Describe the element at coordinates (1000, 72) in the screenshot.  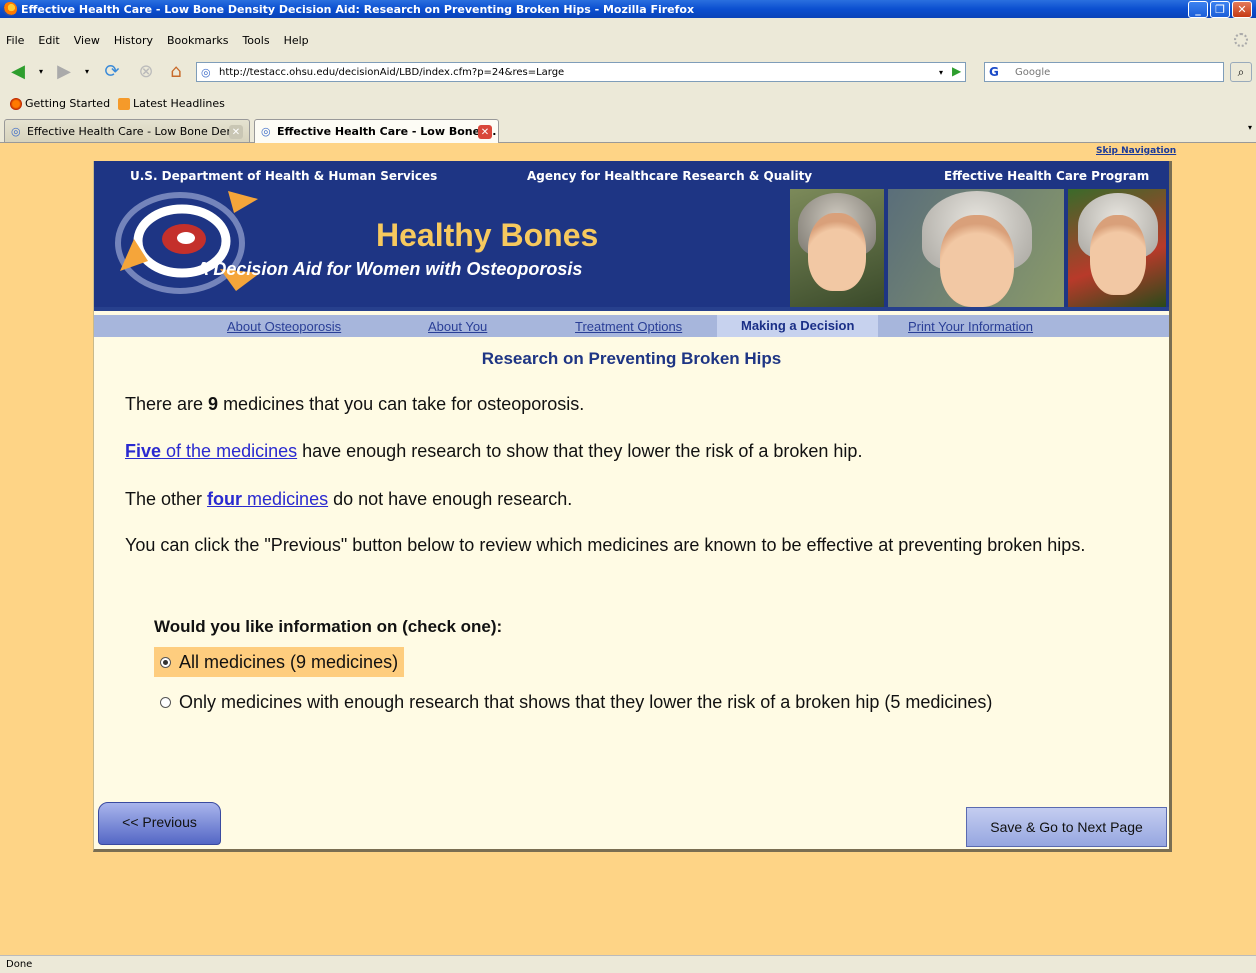
I see `google-engine-icon: G` at that location.